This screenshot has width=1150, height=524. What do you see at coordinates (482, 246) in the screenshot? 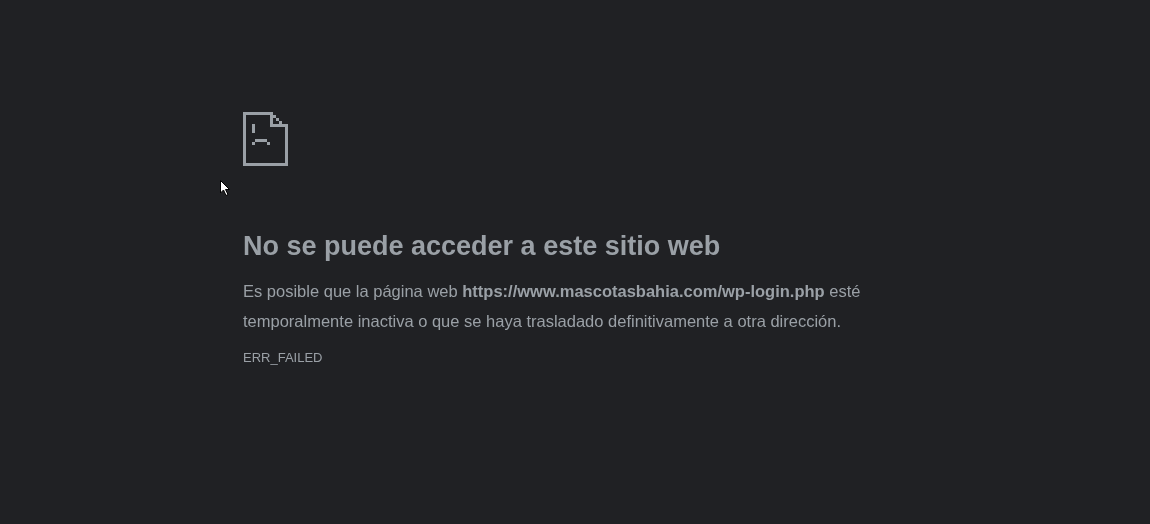
I see `error-title: No se puede acceder a este sitio web` at bounding box center [482, 246].